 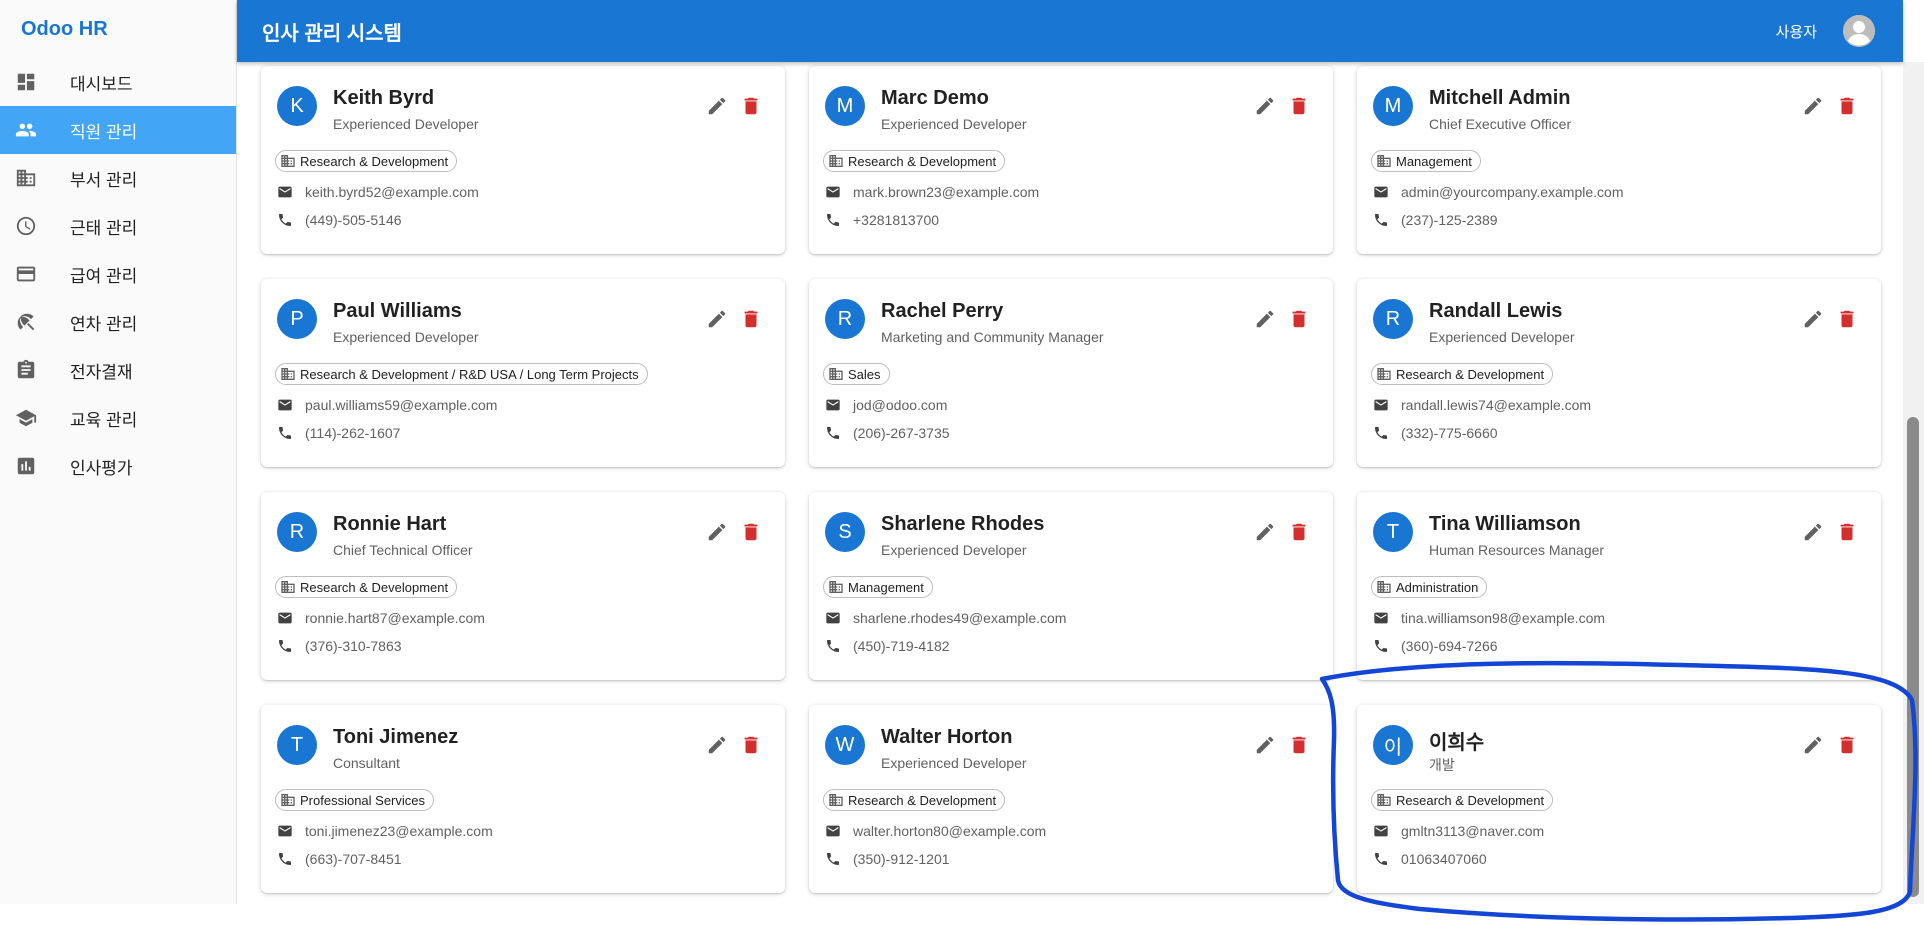 I want to click on employee-name: Paul Williams, so click(x=397, y=311).